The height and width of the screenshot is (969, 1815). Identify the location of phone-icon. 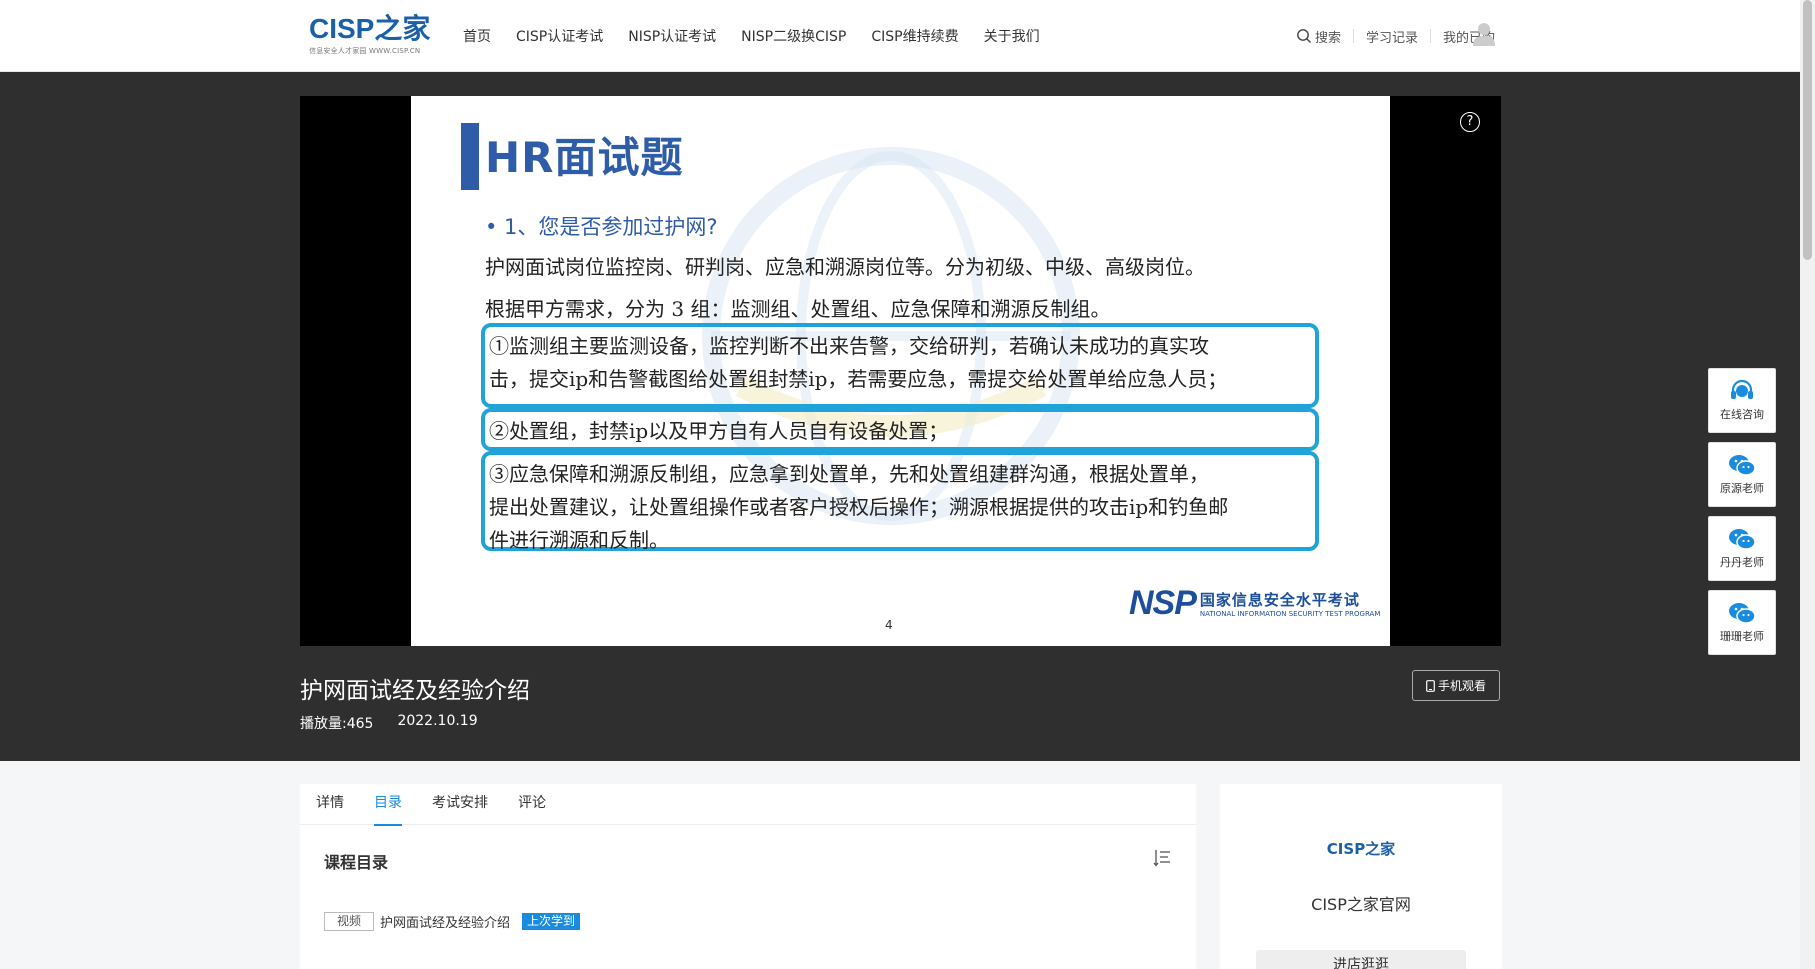
(1430, 685).